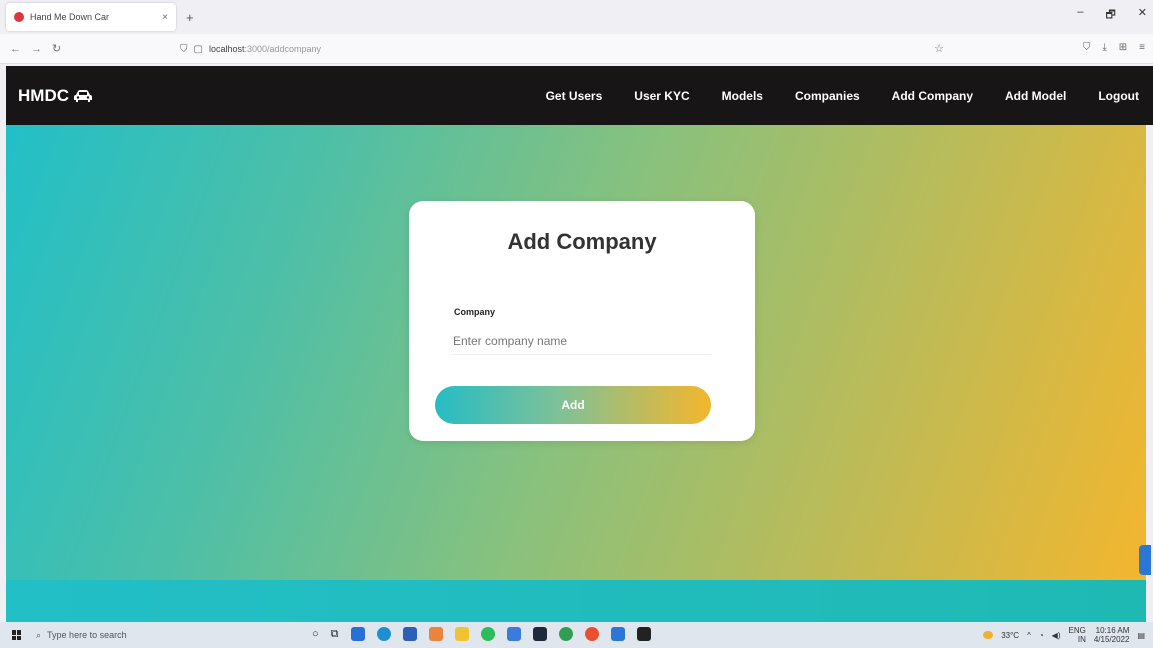 The height and width of the screenshot is (648, 1153). Describe the element at coordinates (15, 49) in the screenshot. I see `back-icon: ←` at that location.